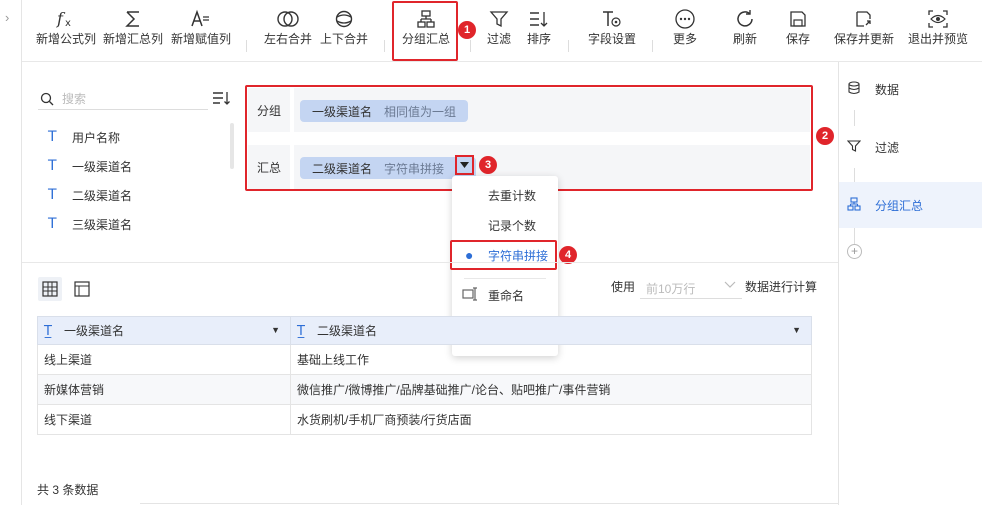  I want to click on sort-button: 排序, so click(539, 31).